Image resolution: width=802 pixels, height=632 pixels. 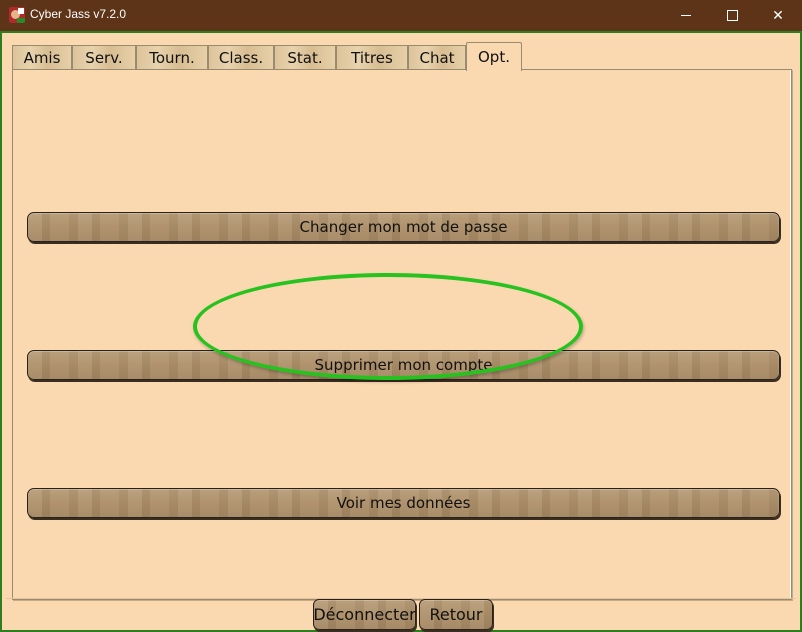 What do you see at coordinates (104, 57) in the screenshot?
I see `tab-serv: Serv.` at bounding box center [104, 57].